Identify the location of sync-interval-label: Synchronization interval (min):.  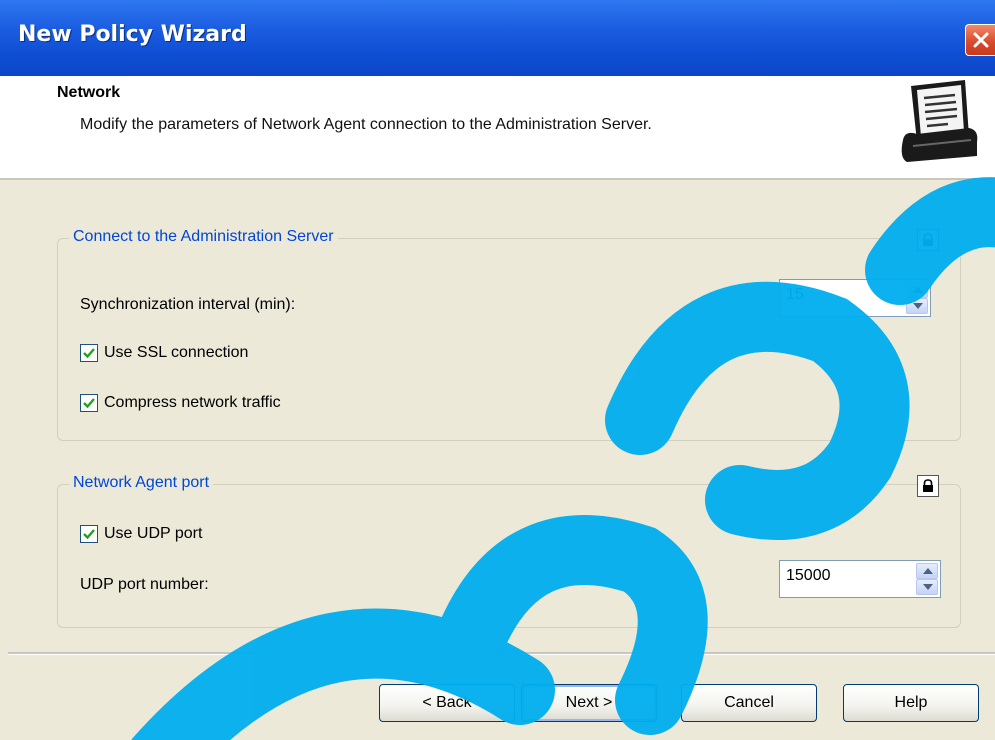
(188, 304).